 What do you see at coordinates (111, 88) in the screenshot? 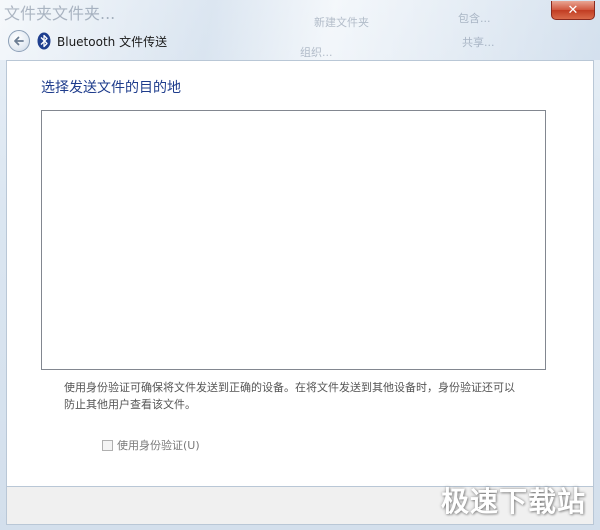
I see `page-heading: 选择发送文件的目的地` at bounding box center [111, 88].